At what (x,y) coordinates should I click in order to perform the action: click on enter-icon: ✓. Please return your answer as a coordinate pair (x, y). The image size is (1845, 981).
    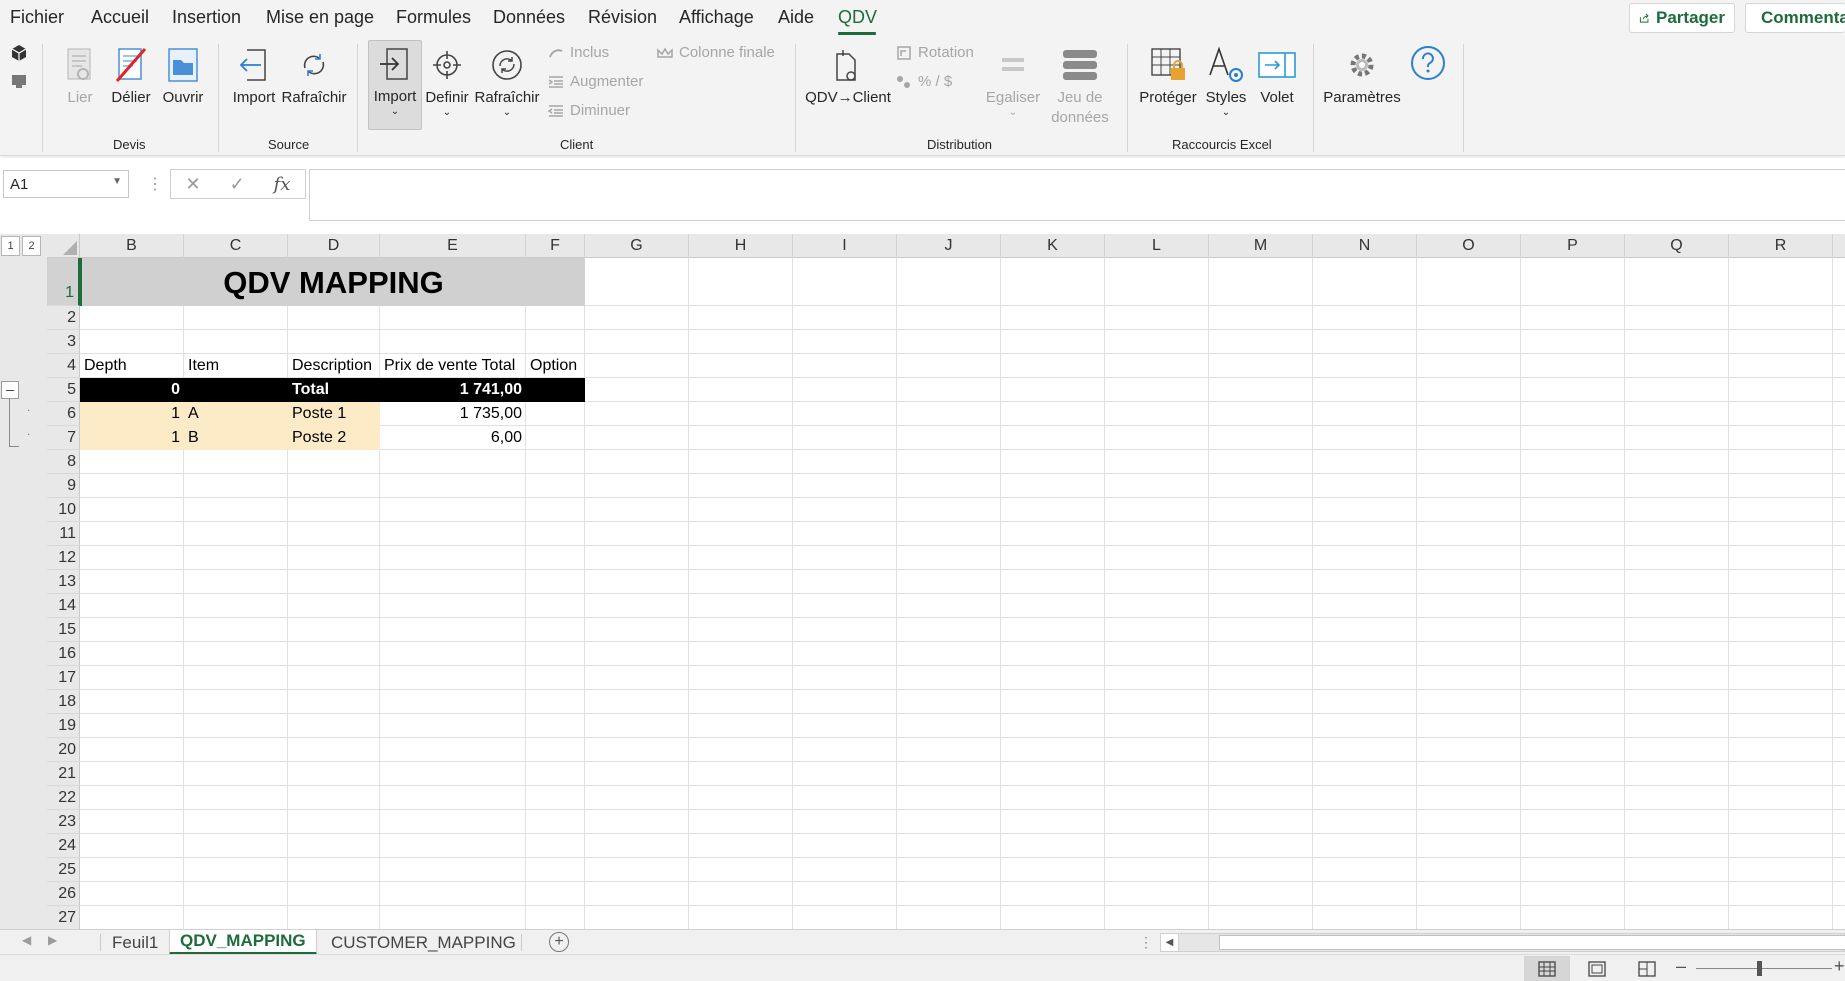
    Looking at the image, I should click on (237, 184).